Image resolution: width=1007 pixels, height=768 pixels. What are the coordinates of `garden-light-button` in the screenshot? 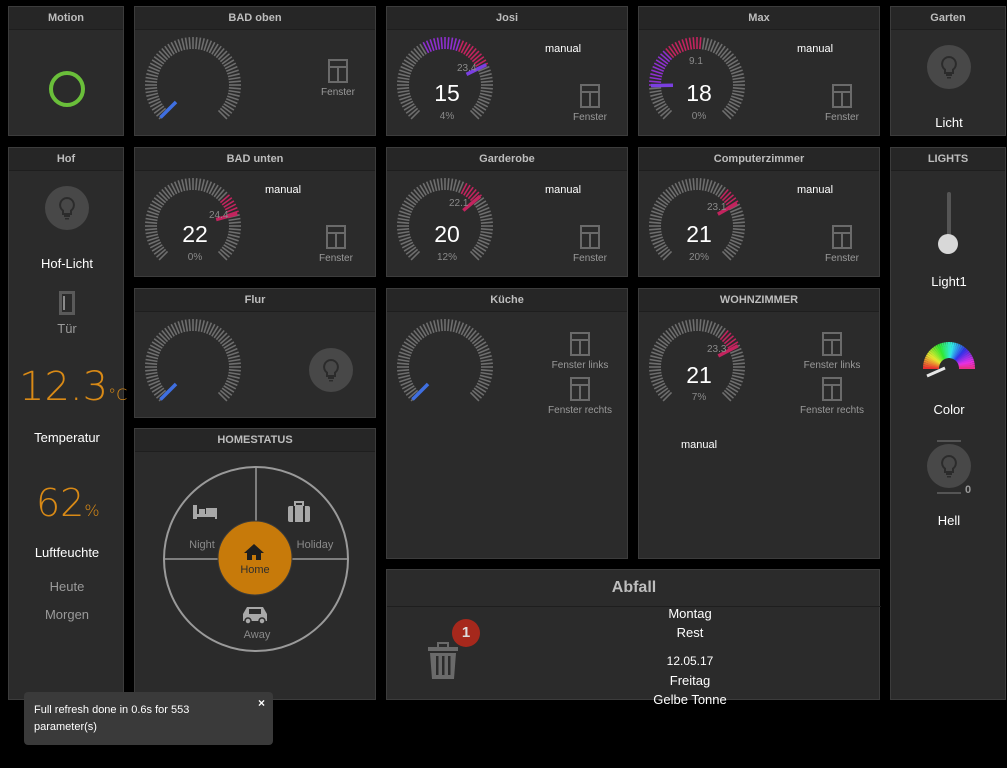 It's located at (949, 67).